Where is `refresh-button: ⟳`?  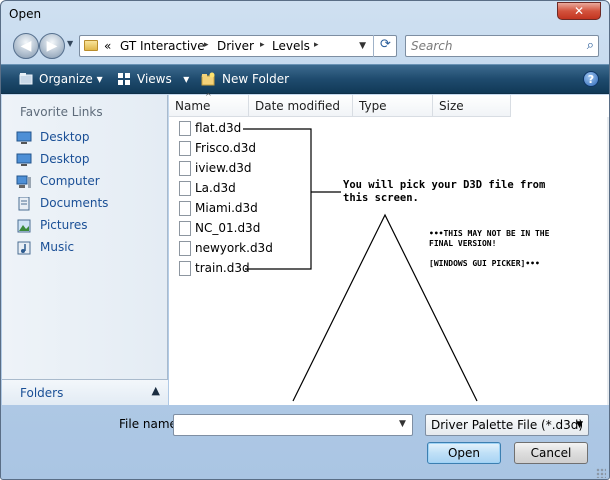
refresh-button: ⟳ is located at coordinates (385, 46).